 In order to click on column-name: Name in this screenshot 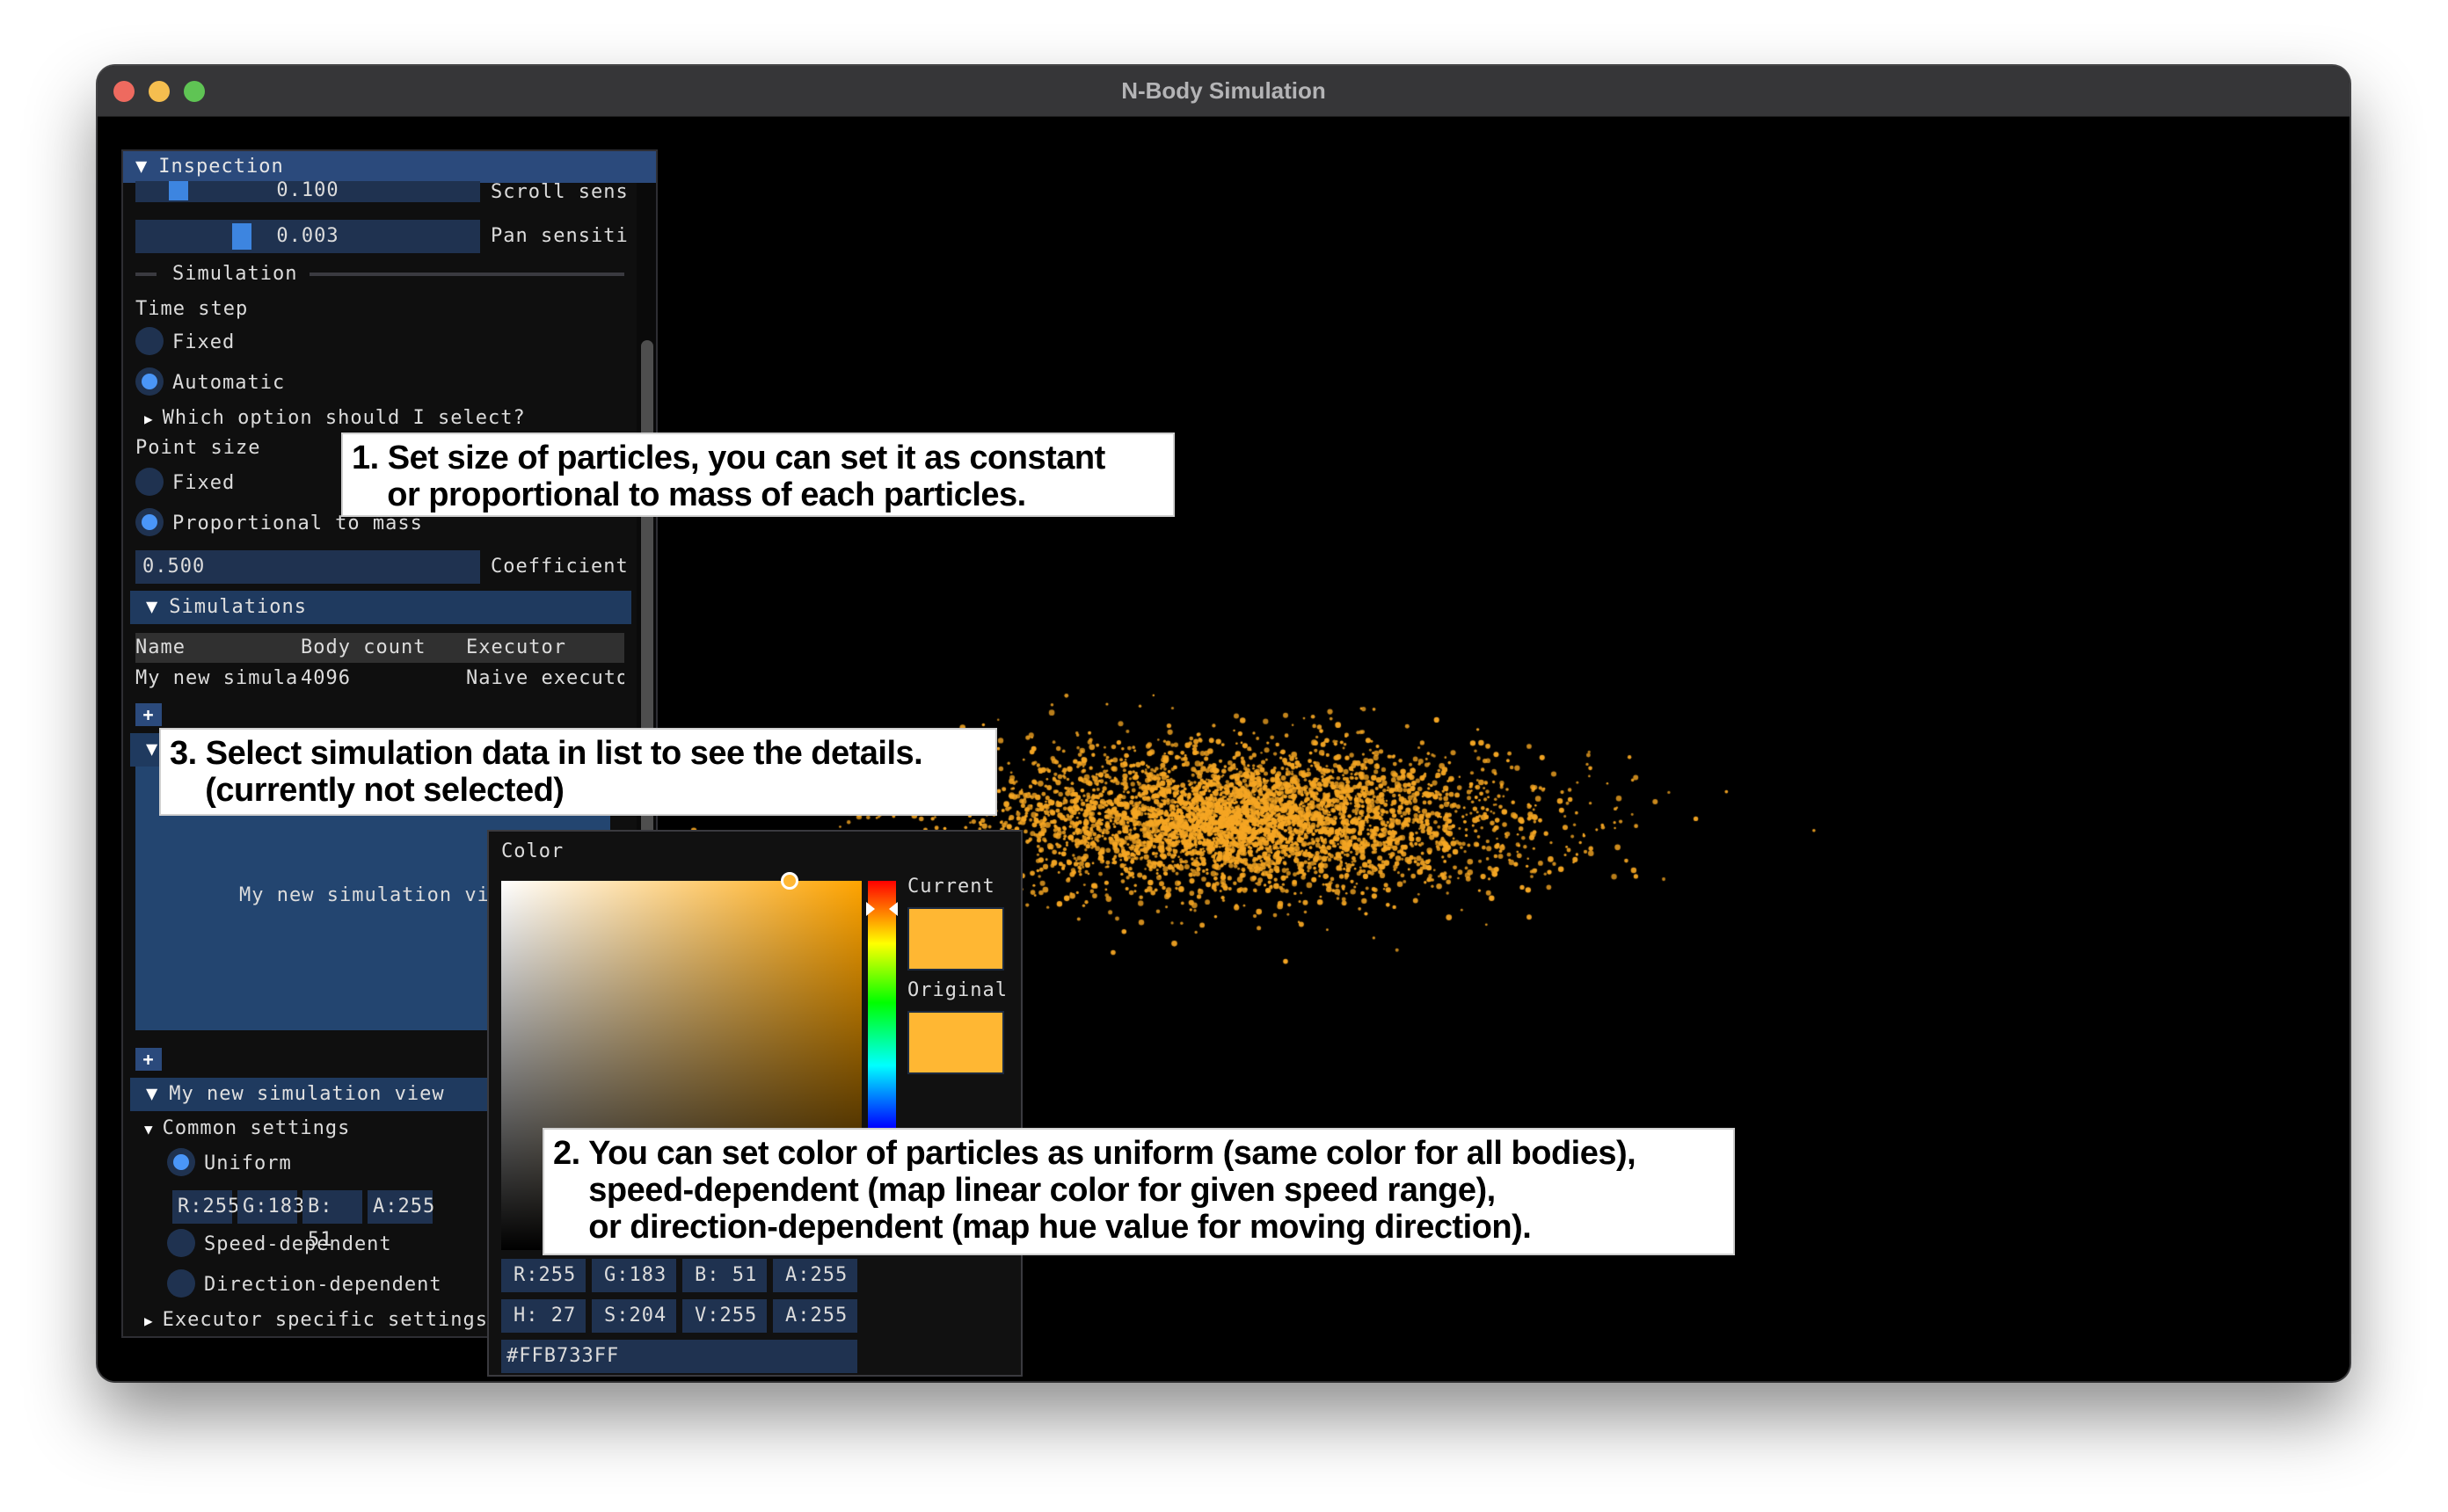, I will do `click(160, 648)`.